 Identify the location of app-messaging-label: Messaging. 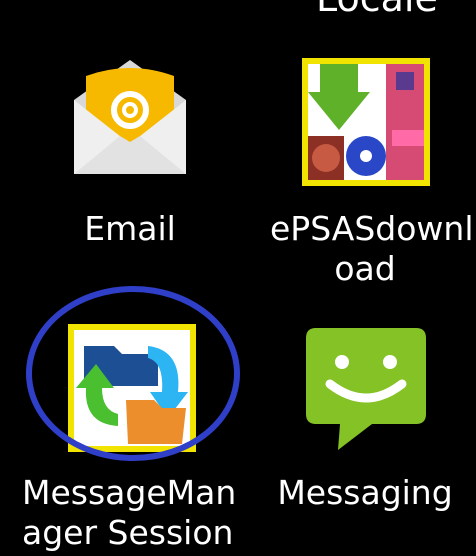
(365, 492).